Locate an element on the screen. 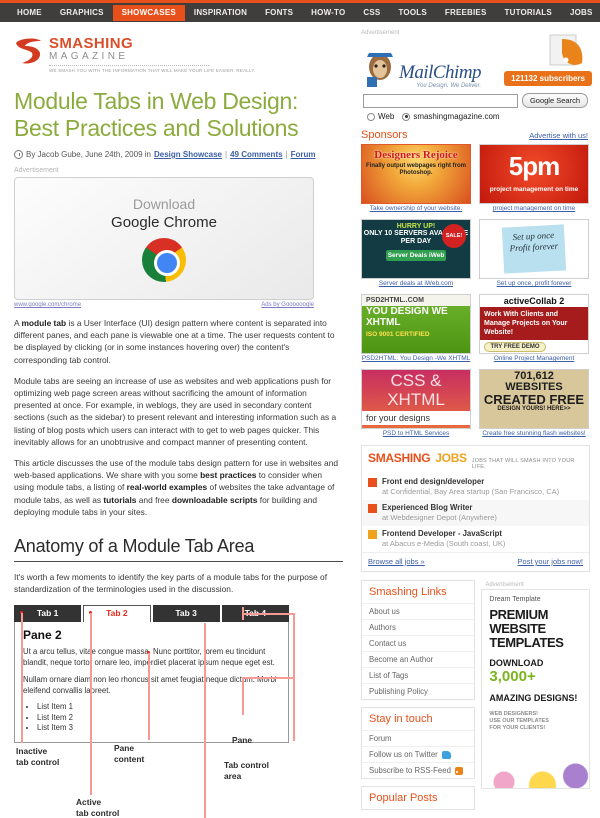  list-item: Become an Author is located at coordinates (418, 659).